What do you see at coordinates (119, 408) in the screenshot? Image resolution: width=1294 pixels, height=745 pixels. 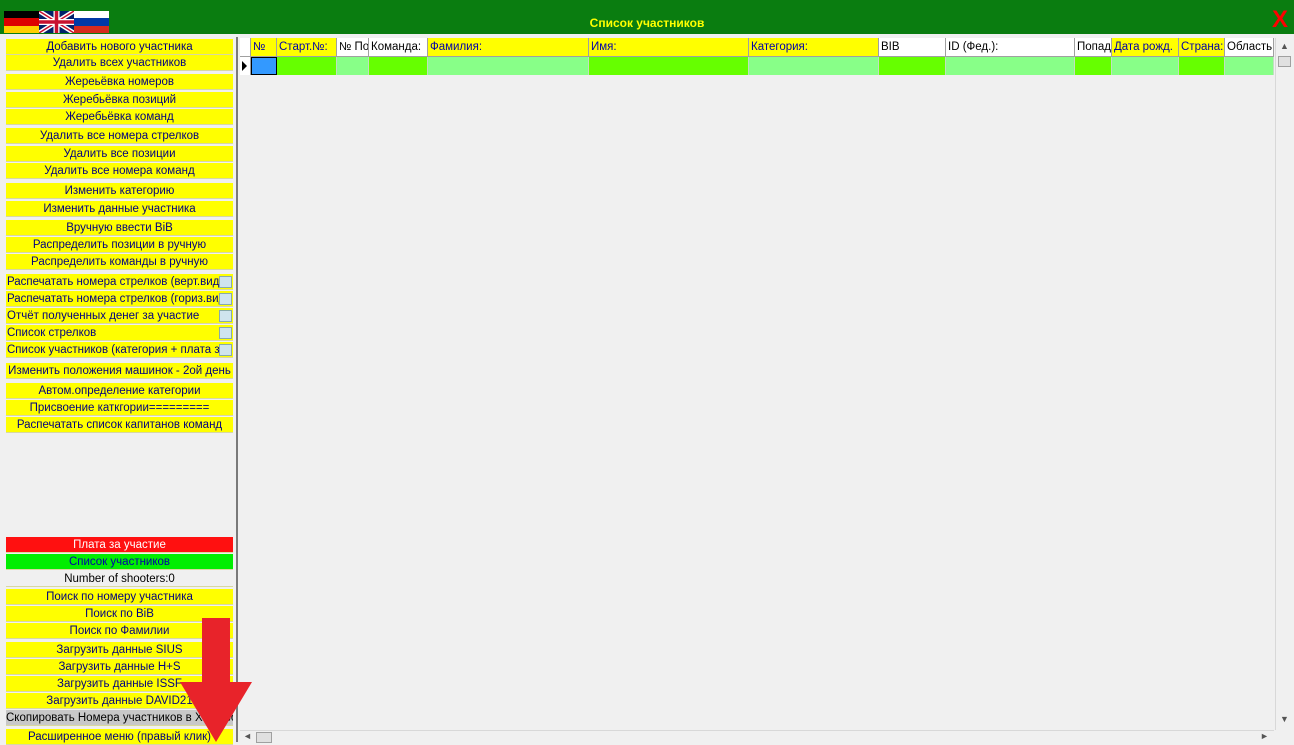 I see `assign-category-button: Присвоение каткгории=========` at bounding box center [119, 408].